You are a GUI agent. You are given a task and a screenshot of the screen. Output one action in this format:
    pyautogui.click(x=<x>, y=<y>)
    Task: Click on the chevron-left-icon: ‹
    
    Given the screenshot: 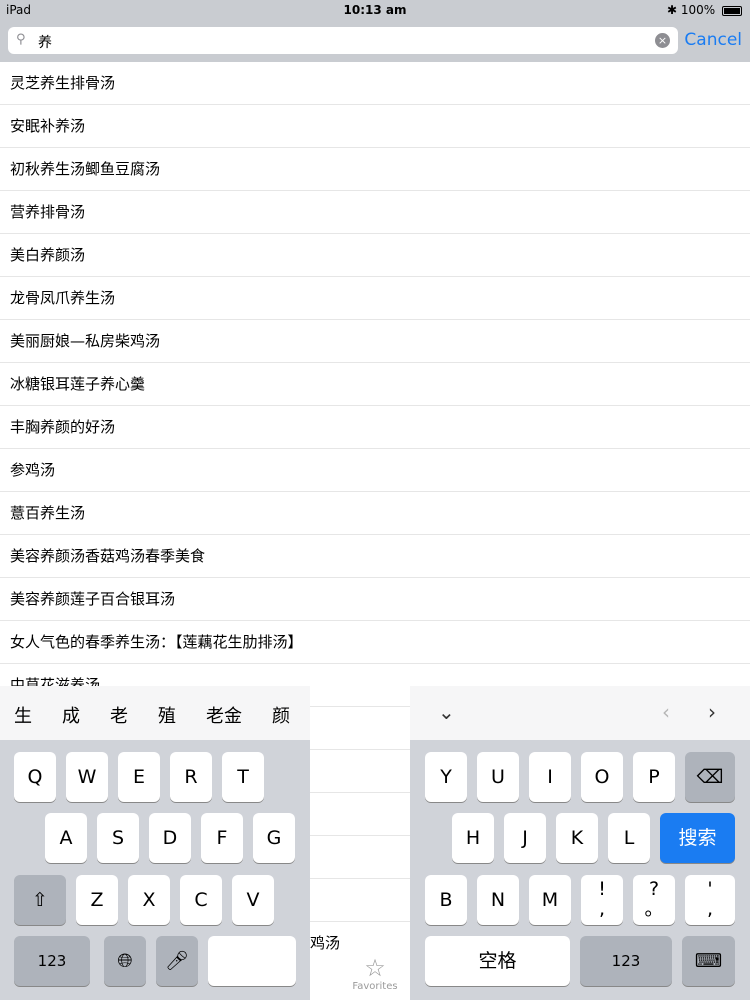 What is the action you would take?
    pyautogui.click(x=666, y=712)
    